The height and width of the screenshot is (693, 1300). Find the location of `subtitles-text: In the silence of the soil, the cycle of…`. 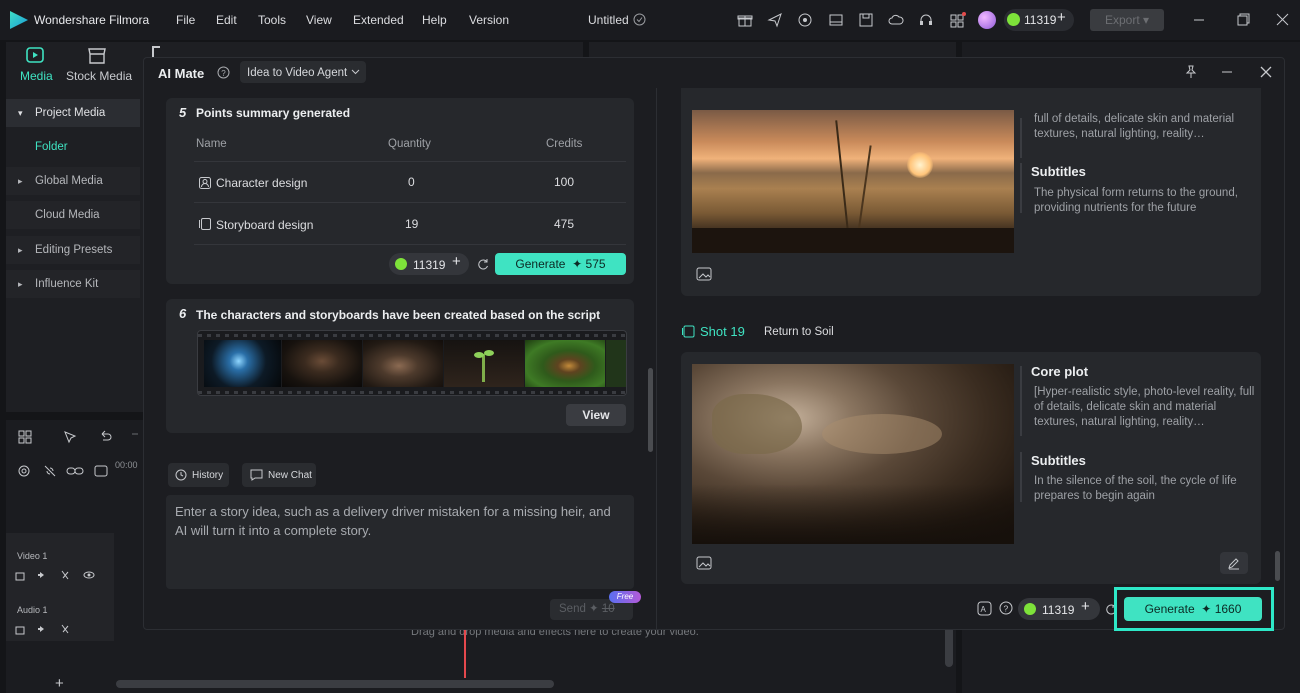

subtitles-text: In the silence of the soil, the cycle of… is located at coordinates (1135, 488).